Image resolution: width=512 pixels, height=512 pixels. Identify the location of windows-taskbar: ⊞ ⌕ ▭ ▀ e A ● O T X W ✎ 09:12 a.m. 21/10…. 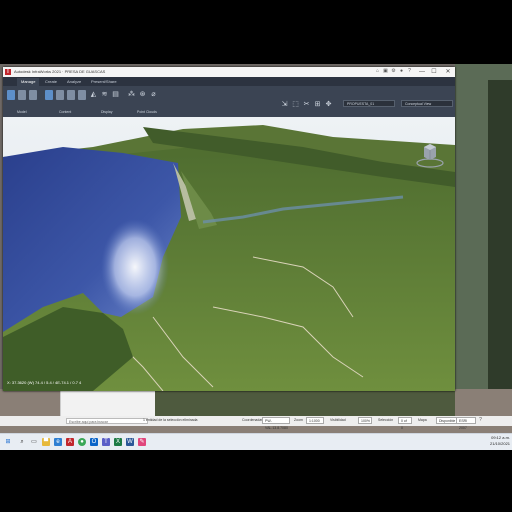
(256, 441).